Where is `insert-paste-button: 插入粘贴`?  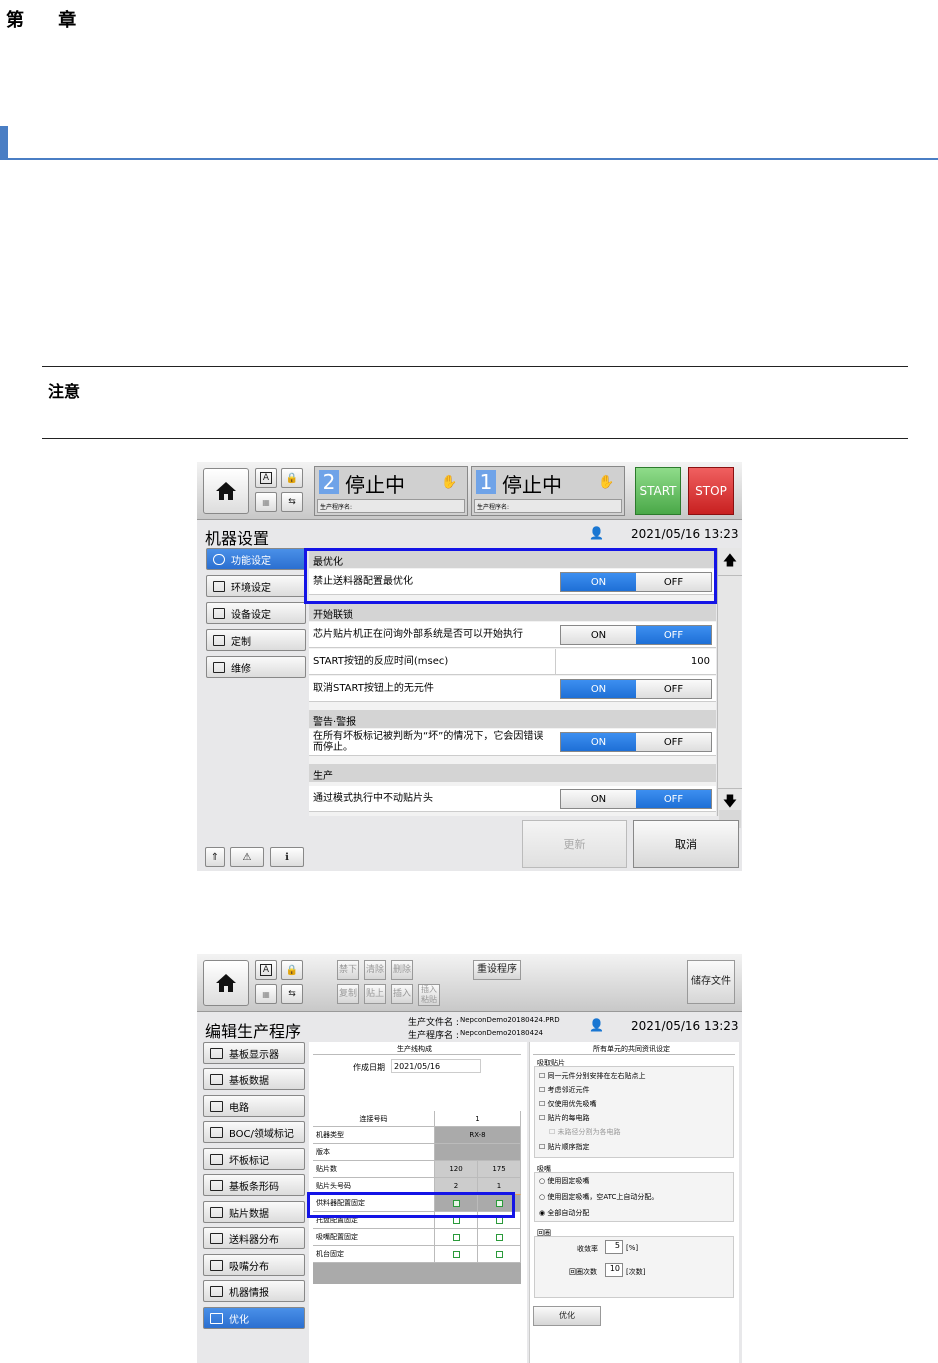
insert-paste-button: 插入粘贴 is located at coordinates (429, 995).